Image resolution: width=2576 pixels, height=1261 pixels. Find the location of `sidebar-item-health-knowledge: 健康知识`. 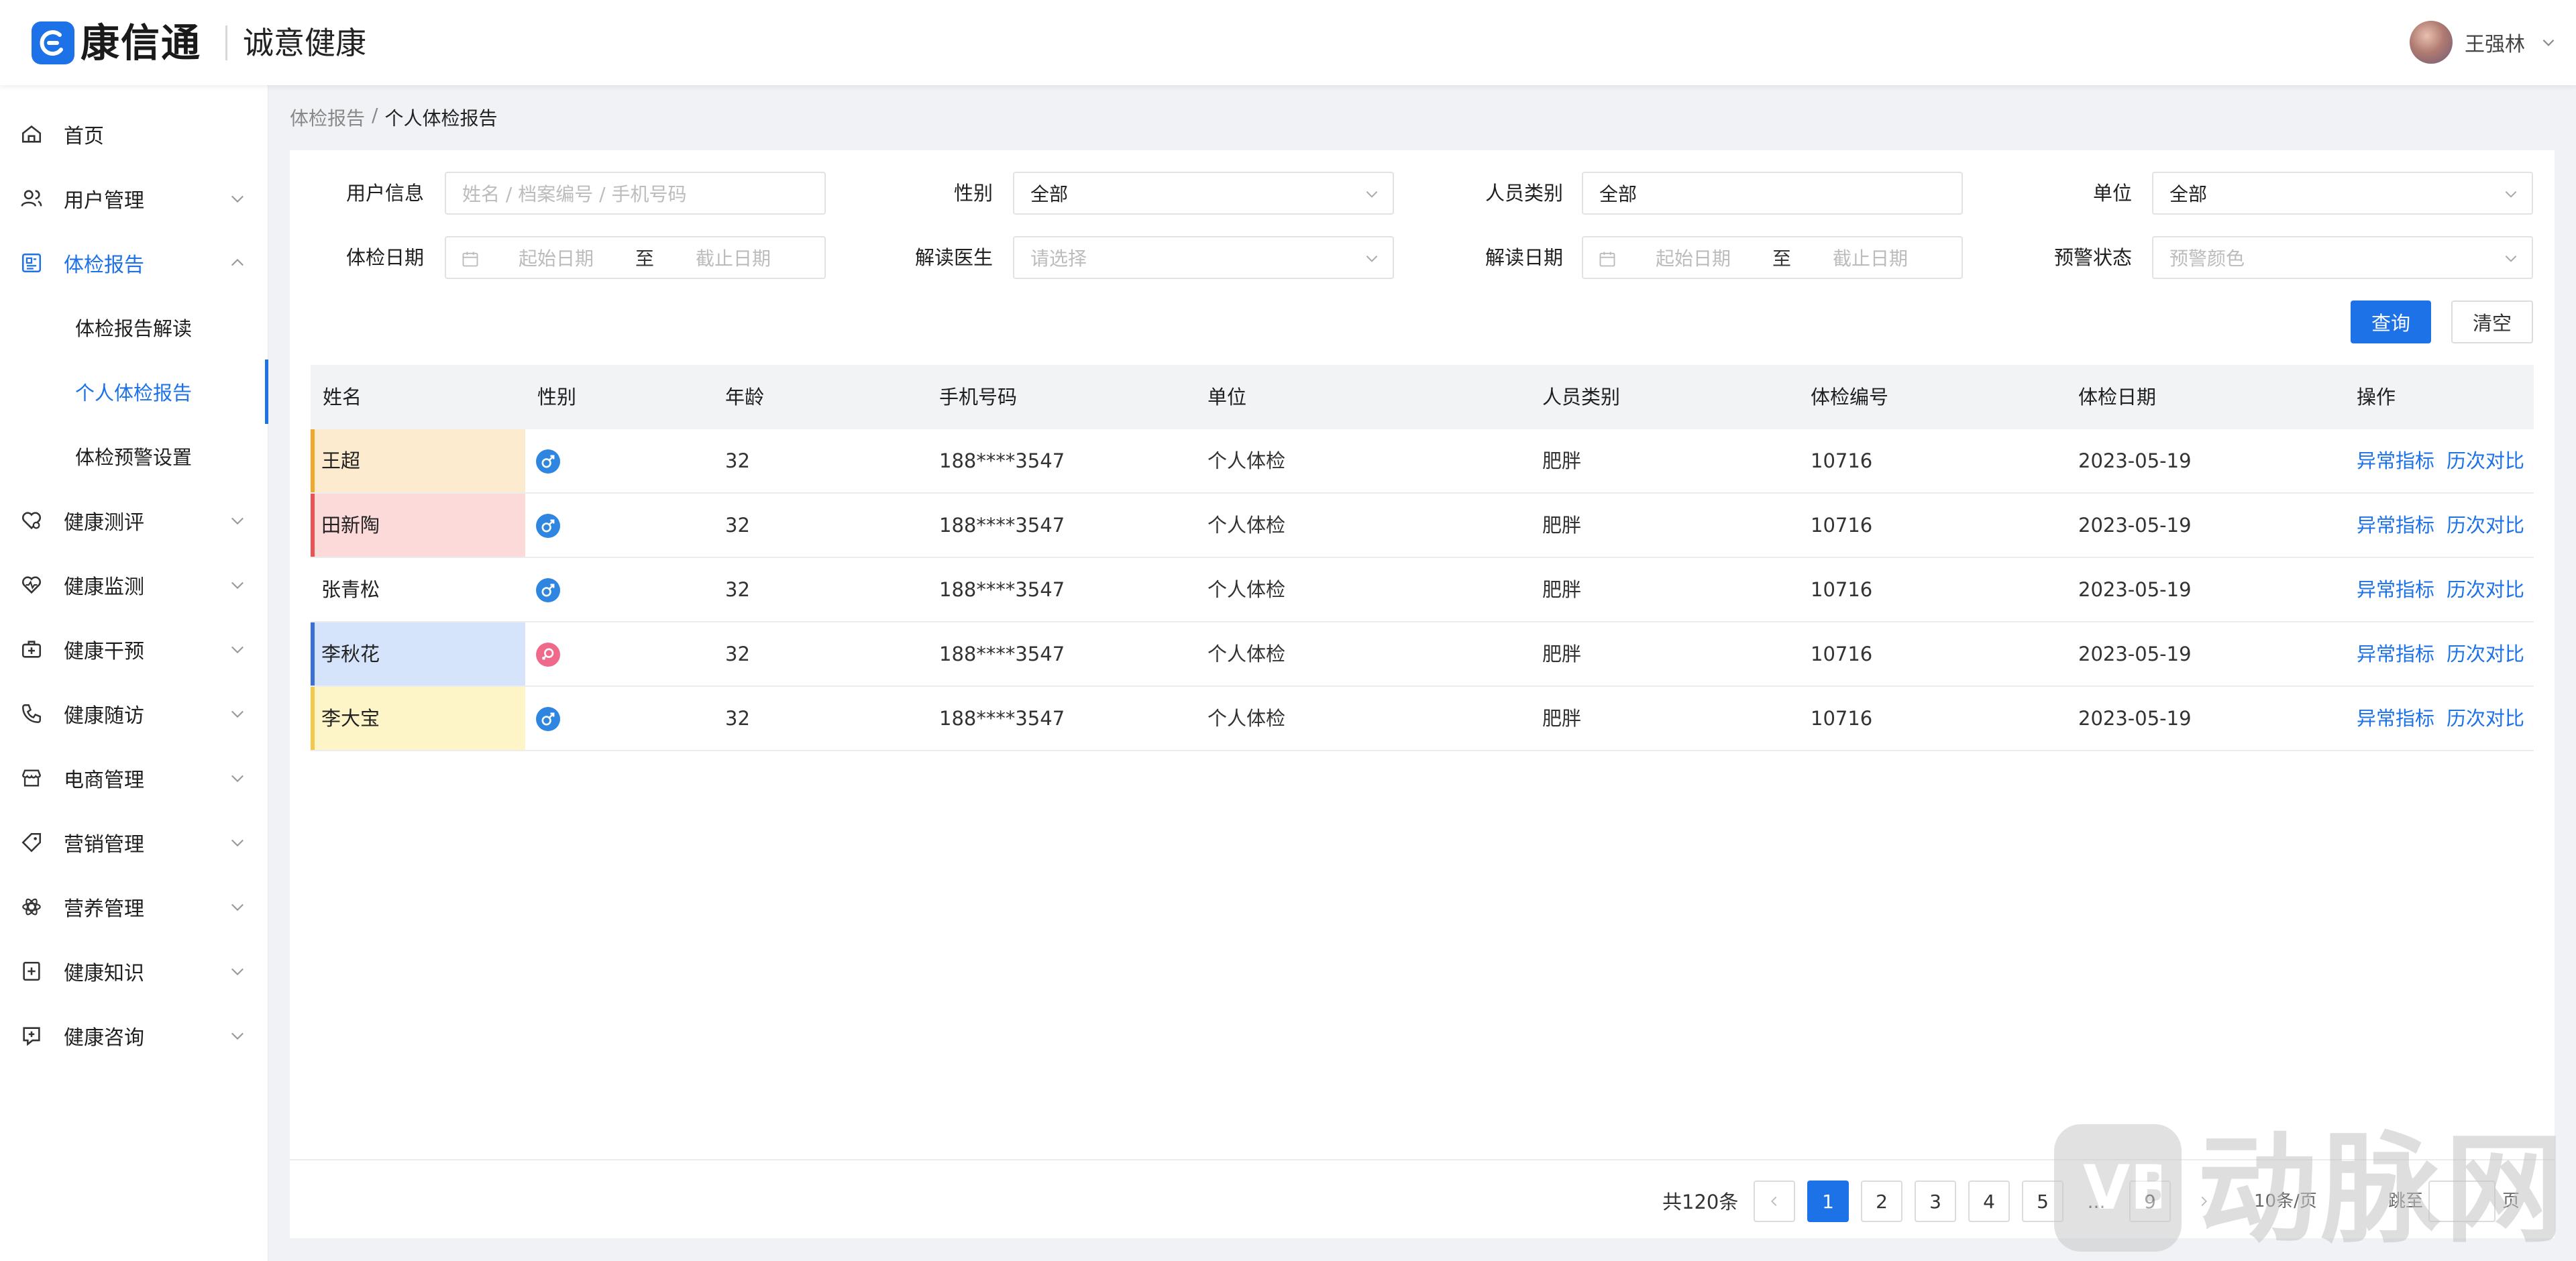

sidebar-item-health-knowledge: 健康知识 is located at coordinates (134, 971).